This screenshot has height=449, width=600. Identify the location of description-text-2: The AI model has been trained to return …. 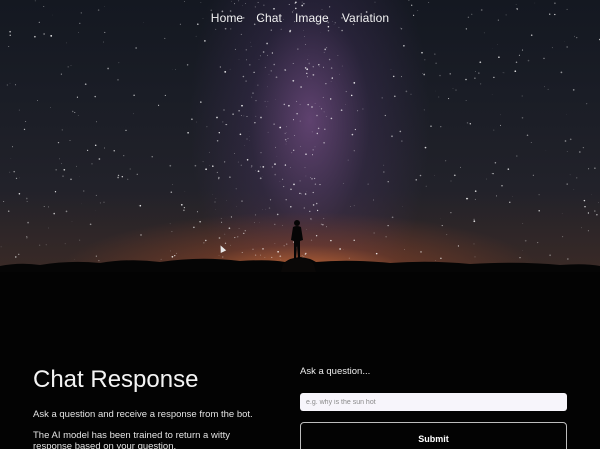
(131, 439).